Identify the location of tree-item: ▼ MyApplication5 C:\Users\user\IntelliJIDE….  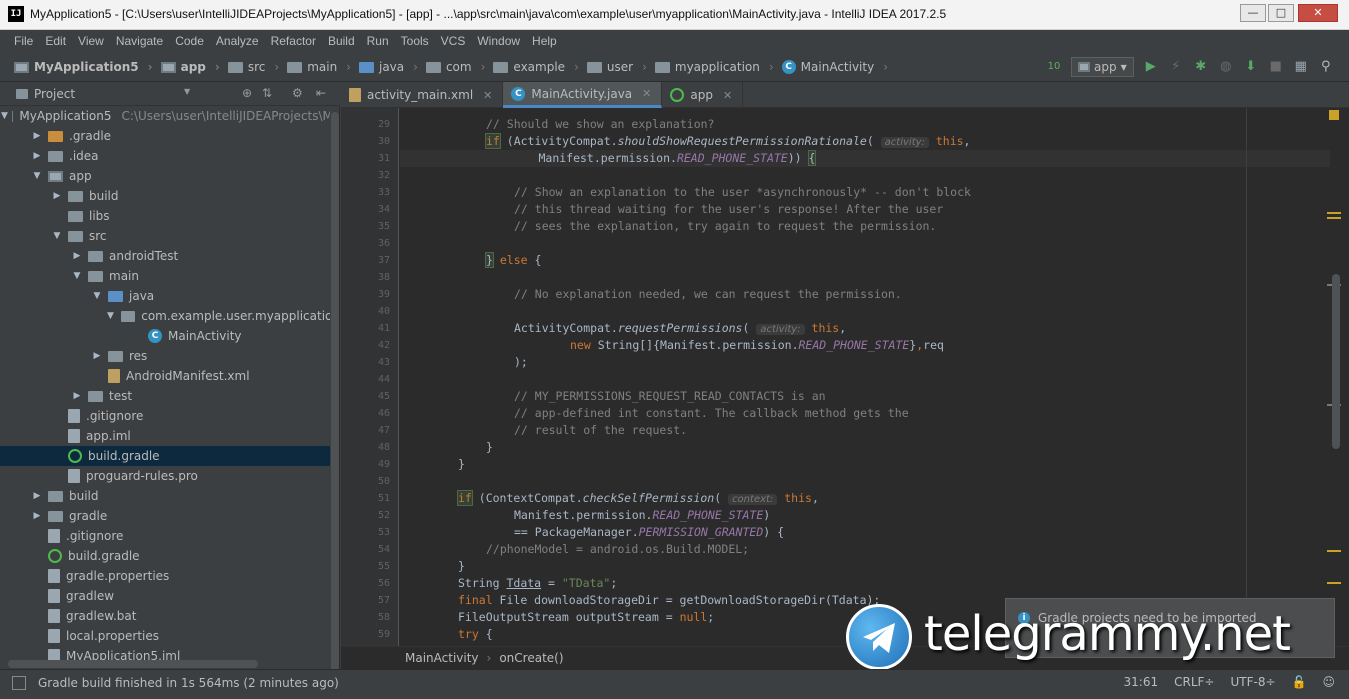
(165, 116).